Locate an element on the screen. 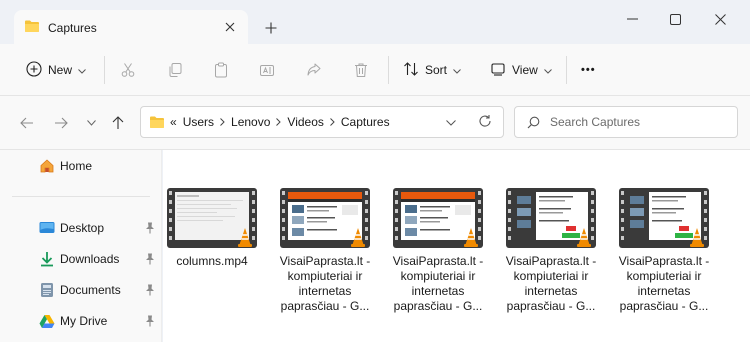  google-drive-icon is located at coordinates (47, 321).